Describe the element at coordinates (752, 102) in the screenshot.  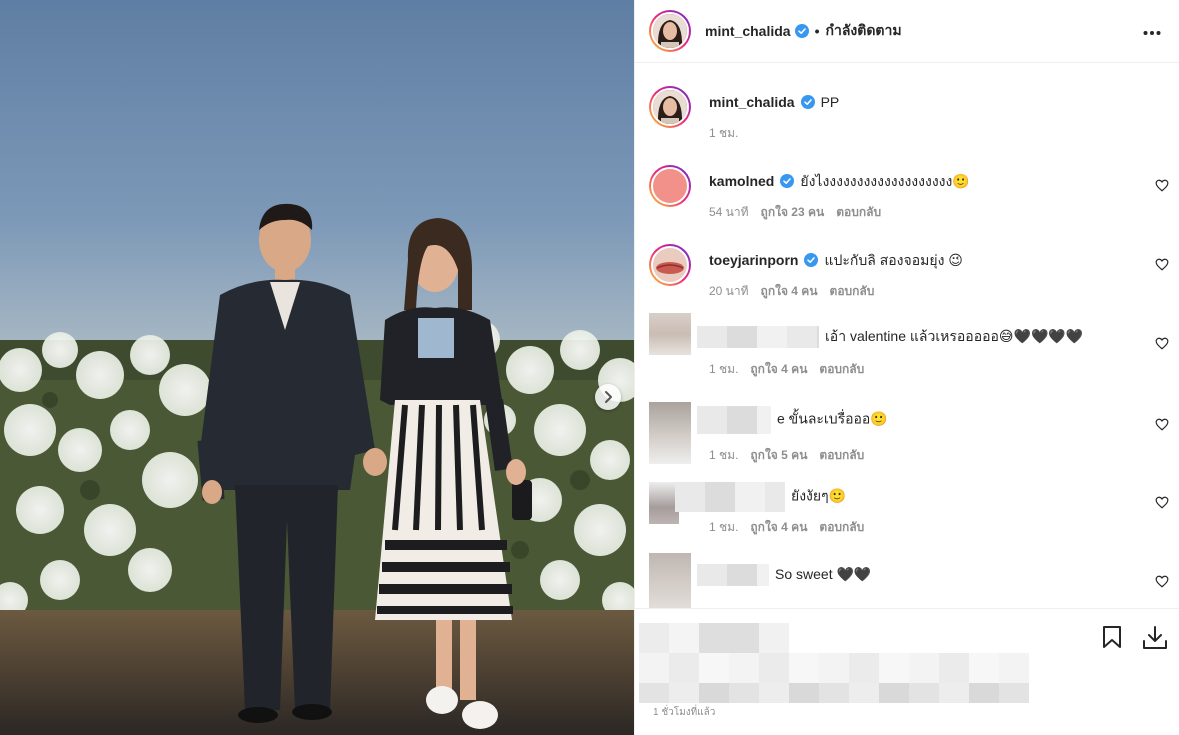
I see `caption-username: mint_chalida` at that location.